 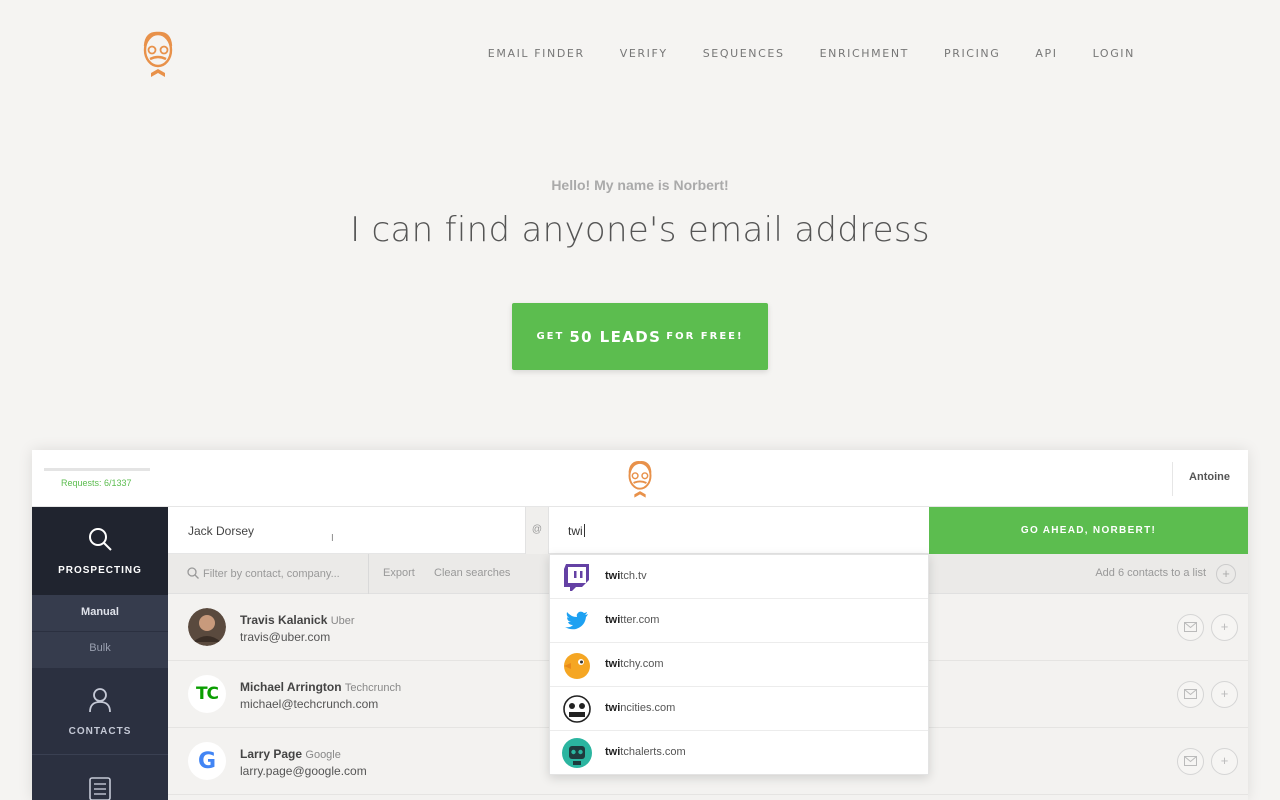 I want to click on nav-login: LOGIN, so click(x=1114, y=53).